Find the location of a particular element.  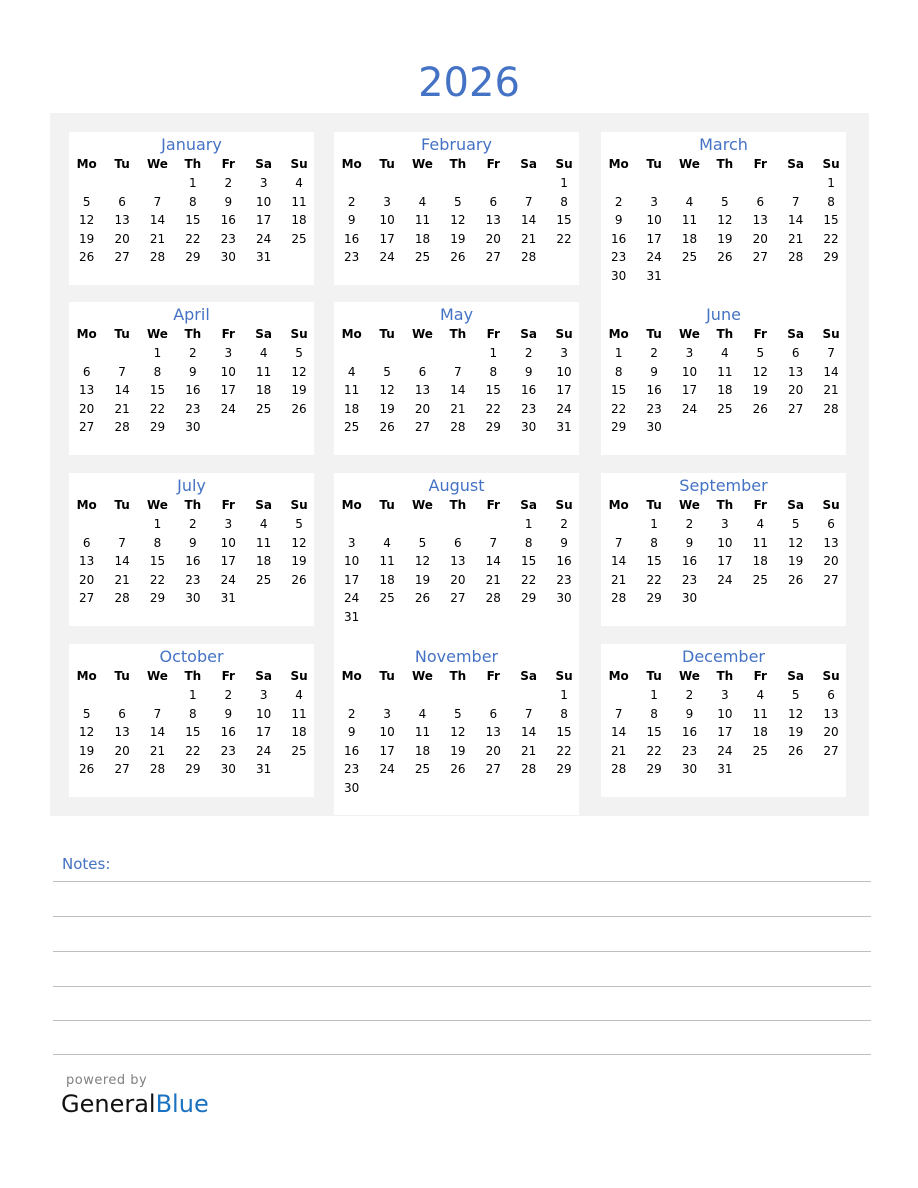

day-cell: 16 is located at coordinates (193, 561).